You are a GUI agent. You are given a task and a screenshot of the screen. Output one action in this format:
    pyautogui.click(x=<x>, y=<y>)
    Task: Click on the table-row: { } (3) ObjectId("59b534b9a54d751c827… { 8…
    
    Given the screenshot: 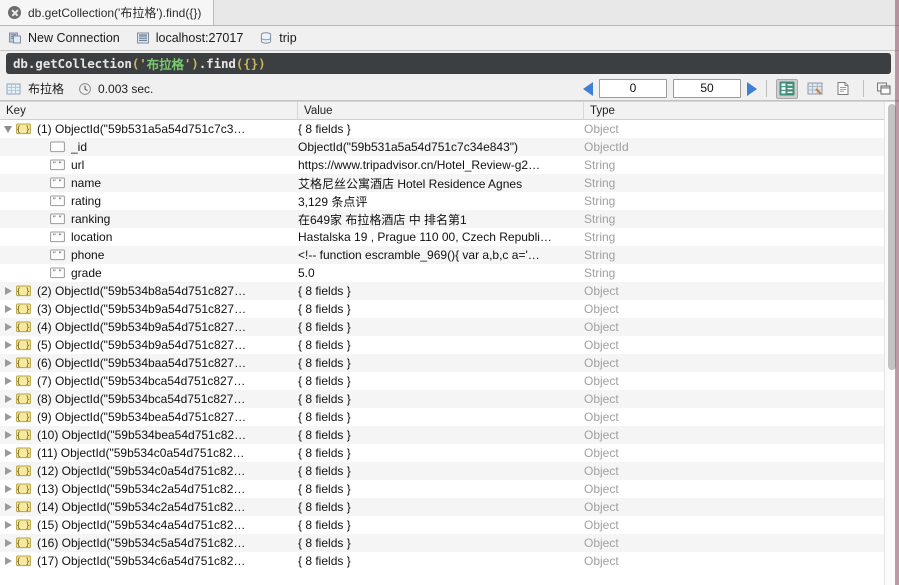 What is the action you would take?
    pyautogui.click(x=449, y=309)
    